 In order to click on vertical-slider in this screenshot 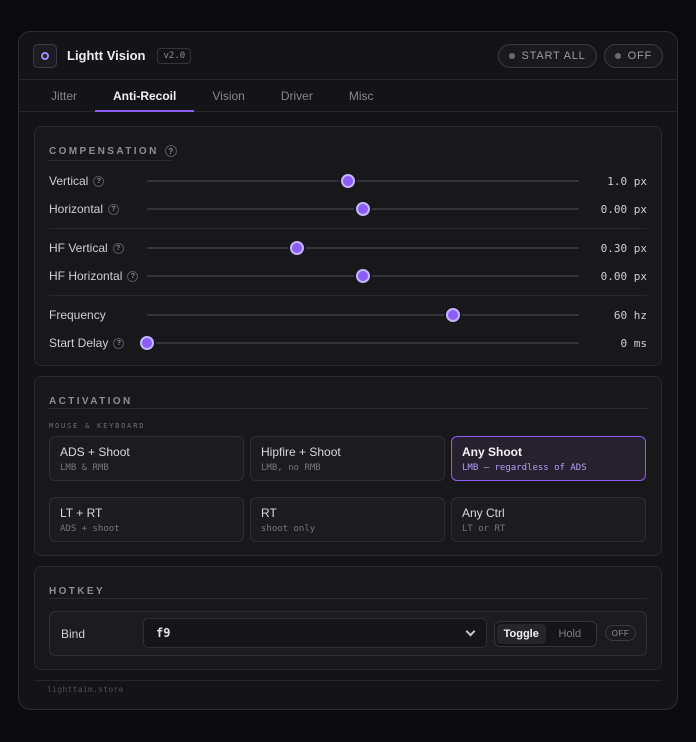, I will do `click(363, 181)`.